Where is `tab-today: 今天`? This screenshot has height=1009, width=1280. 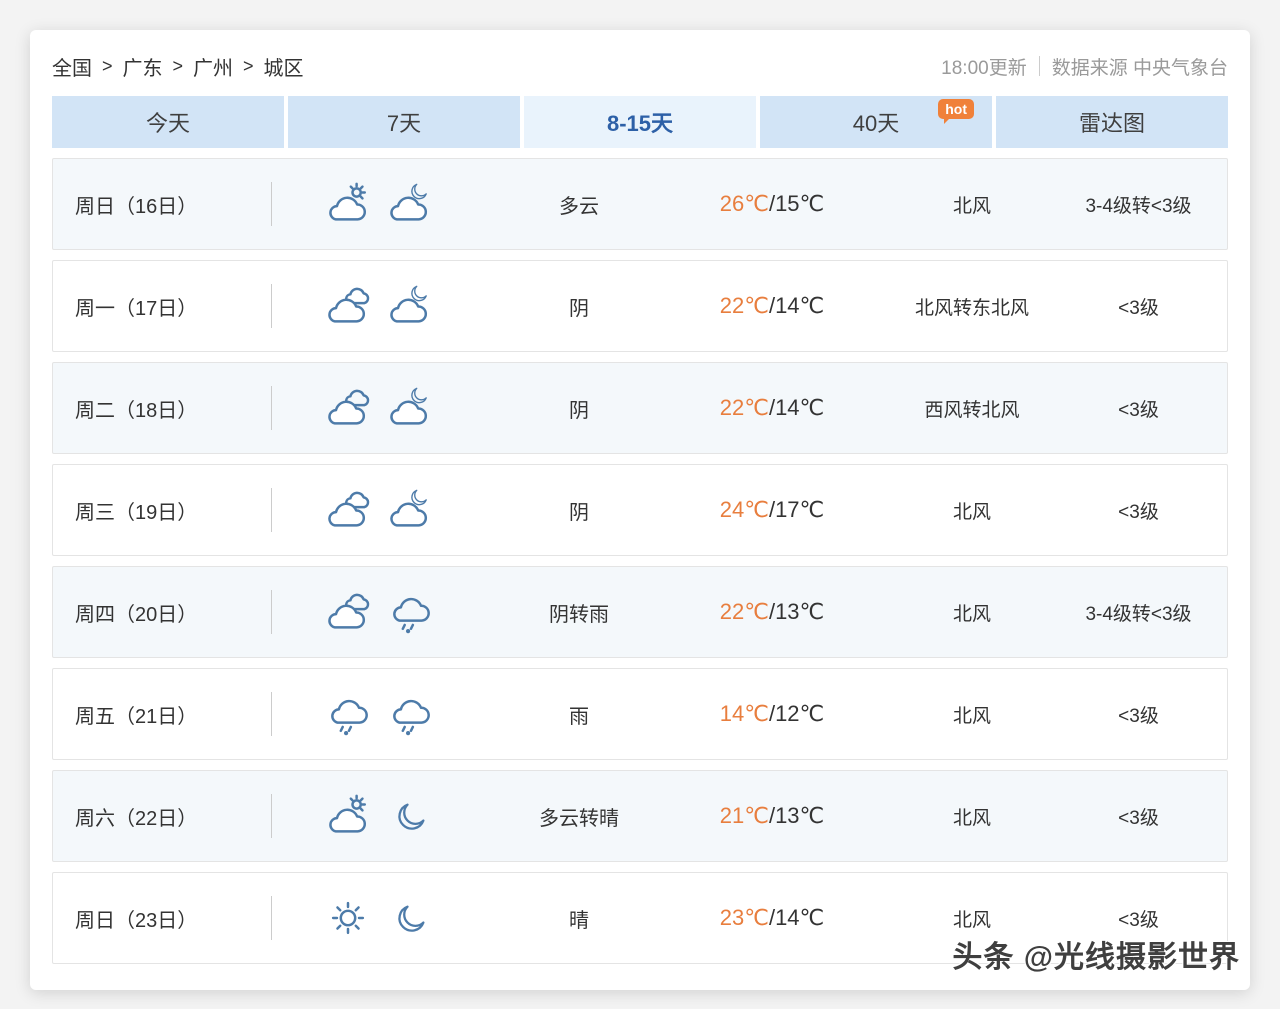
tab-today: 今天 is located at coordinates (168, 122).